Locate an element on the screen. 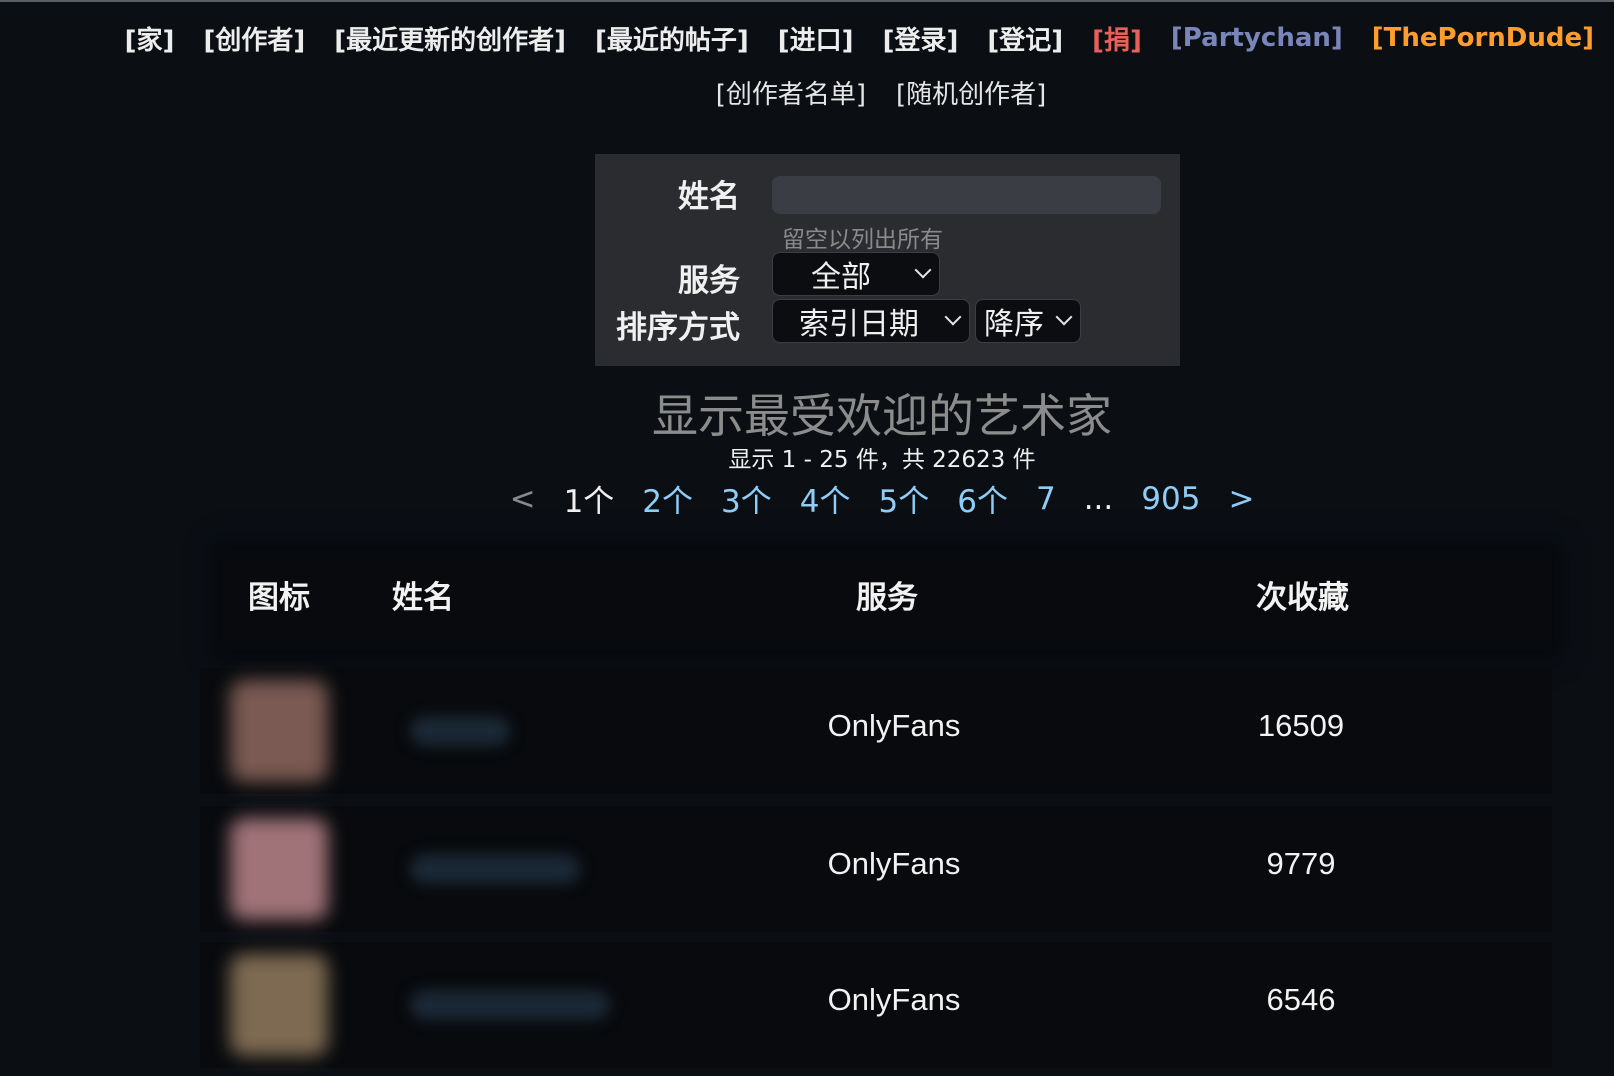 The image size is (1614, 1076). nav-home-link: [家] is located at coordinates (150, 38).